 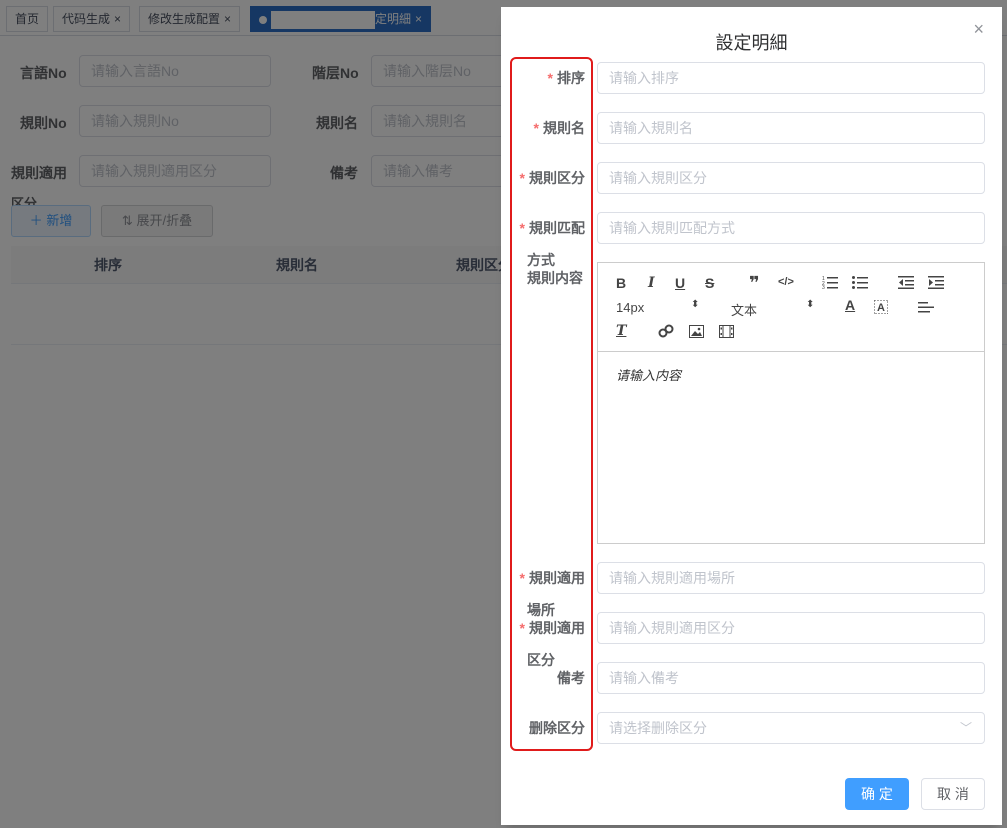 I want to click on italic-icon: I, so click(x=651, y=283).